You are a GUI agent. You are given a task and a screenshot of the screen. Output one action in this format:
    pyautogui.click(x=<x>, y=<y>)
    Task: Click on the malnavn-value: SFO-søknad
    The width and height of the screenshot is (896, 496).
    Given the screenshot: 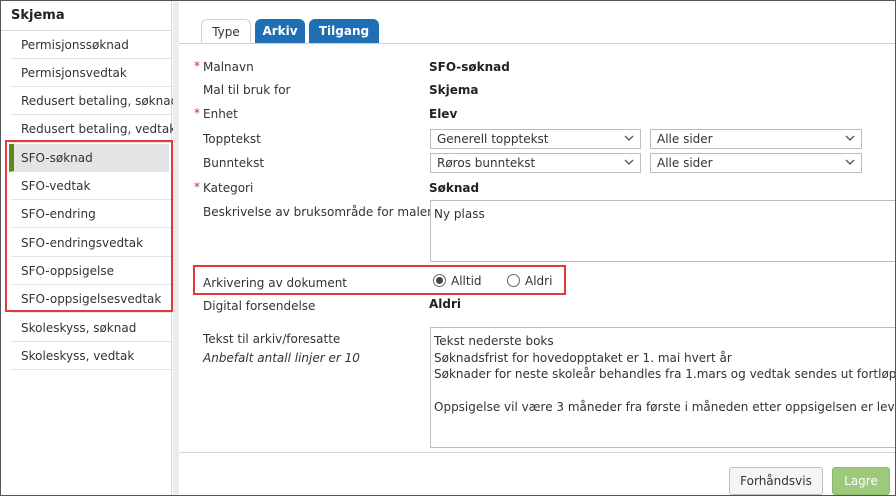 What is the action you would take?
    pyautogui.click(x=469, y=67)
    